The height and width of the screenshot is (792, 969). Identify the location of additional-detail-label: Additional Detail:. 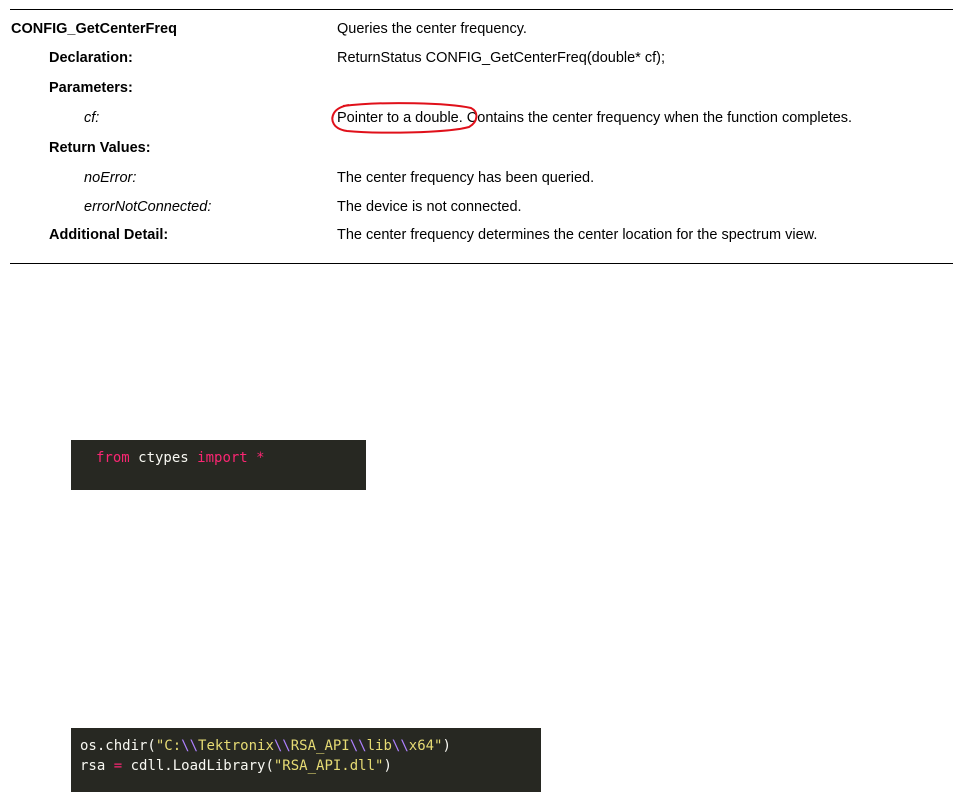
(109, 235).